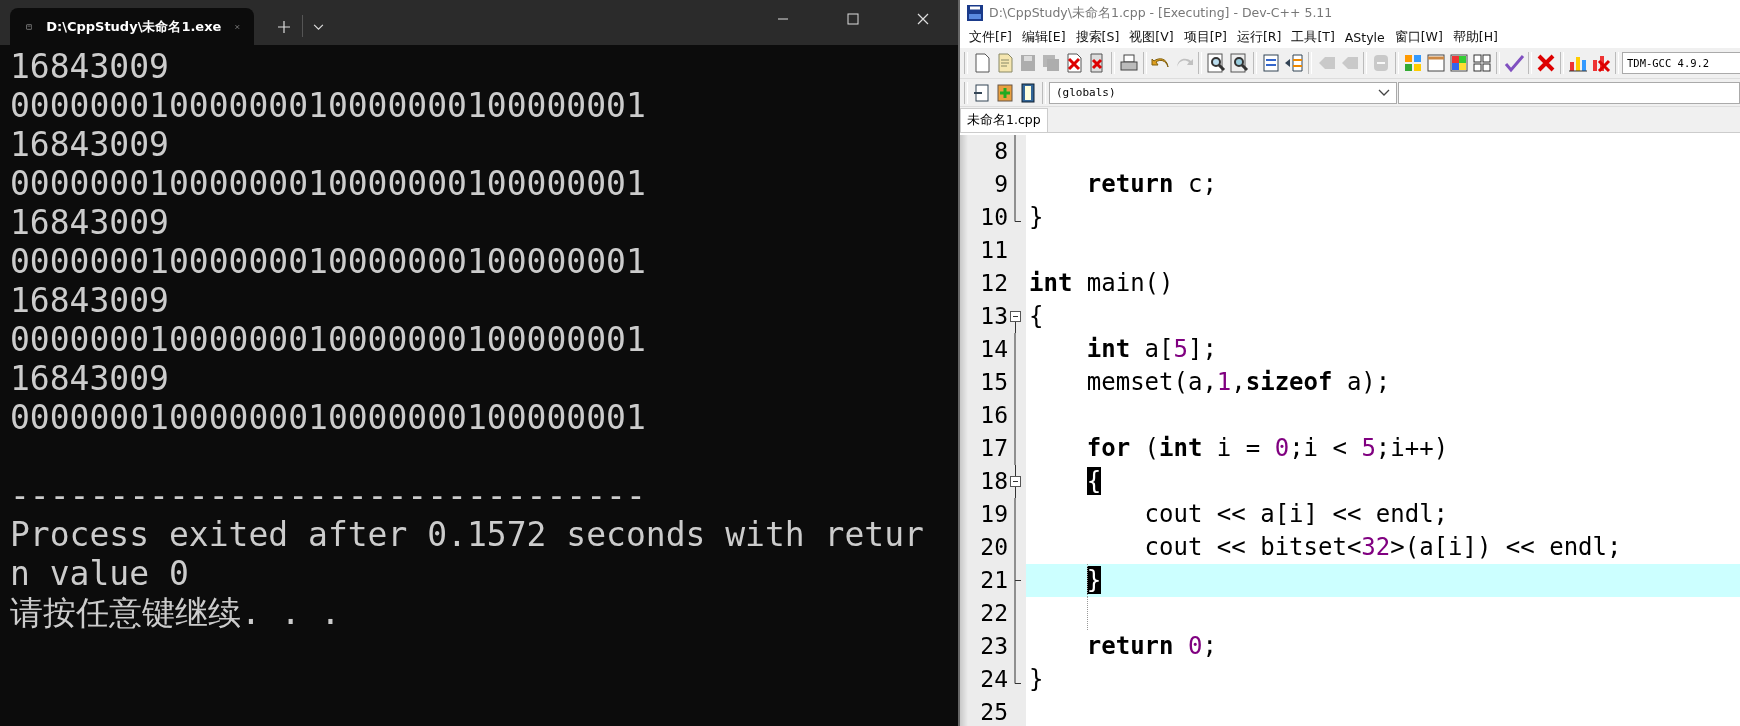 The height and width of the screenshot is (726, 1740). Describe the element at coordinates (993, 613) in the screenshot. I see `line-number: 22` at that location.